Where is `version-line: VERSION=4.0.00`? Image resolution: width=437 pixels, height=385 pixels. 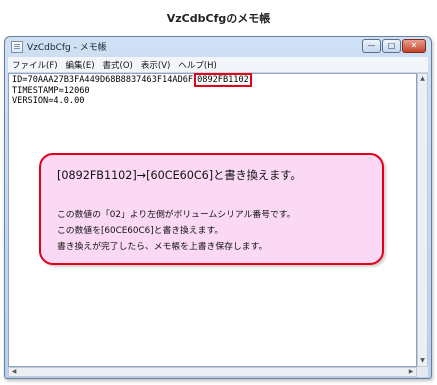
version-line: VERSION=4.0.00 is located at coordinates (48, 101).